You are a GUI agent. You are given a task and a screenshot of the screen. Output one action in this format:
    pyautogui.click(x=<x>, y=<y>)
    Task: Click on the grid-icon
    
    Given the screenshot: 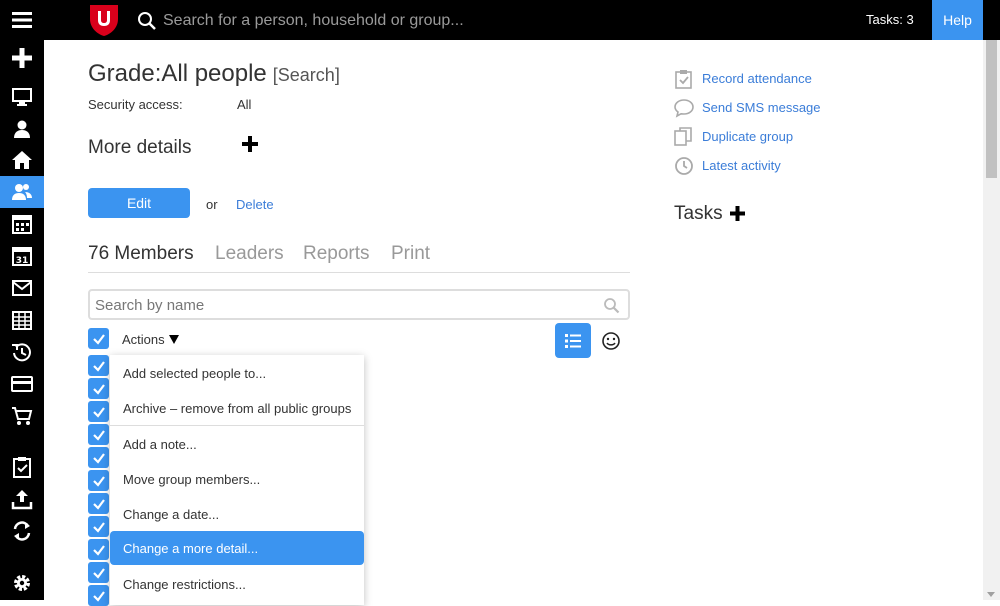 What is the action you would take?
    pyautogui.click(x=22, y=320)
    